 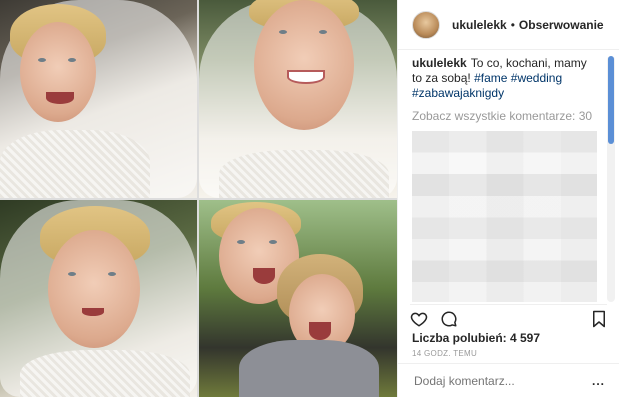 What do you see at coordinates (504, 216) in the screenshot?
I see `blurred-comments` at bounding box center [504, 216].